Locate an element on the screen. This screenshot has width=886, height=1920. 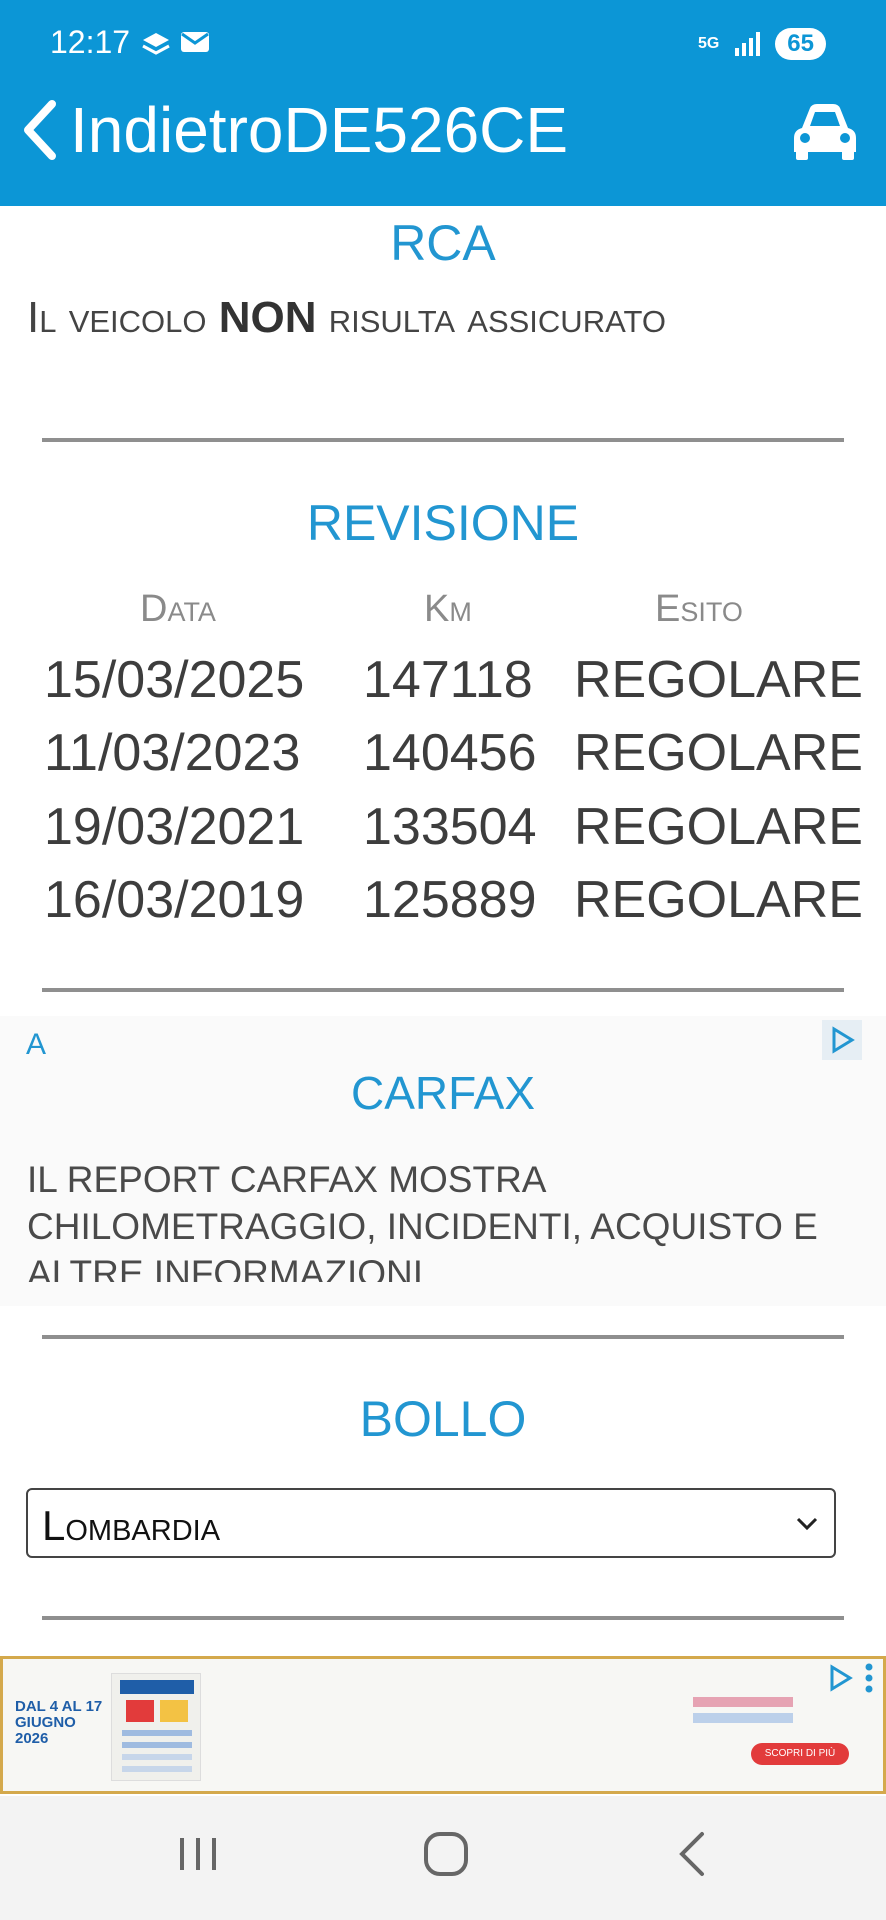
ad-cta-button: SCOPRI DI PIÙ is located at coordinates (800, 1754).